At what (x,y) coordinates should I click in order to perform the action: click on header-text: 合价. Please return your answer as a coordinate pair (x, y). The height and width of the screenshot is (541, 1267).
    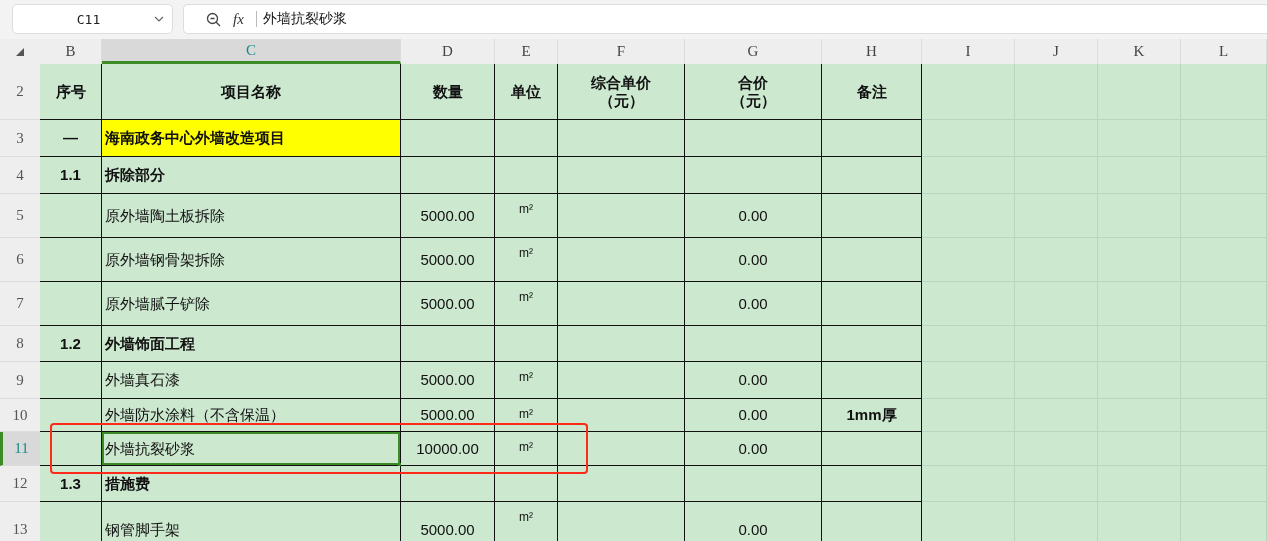
    Looking at the image, I should click on (753, 83).